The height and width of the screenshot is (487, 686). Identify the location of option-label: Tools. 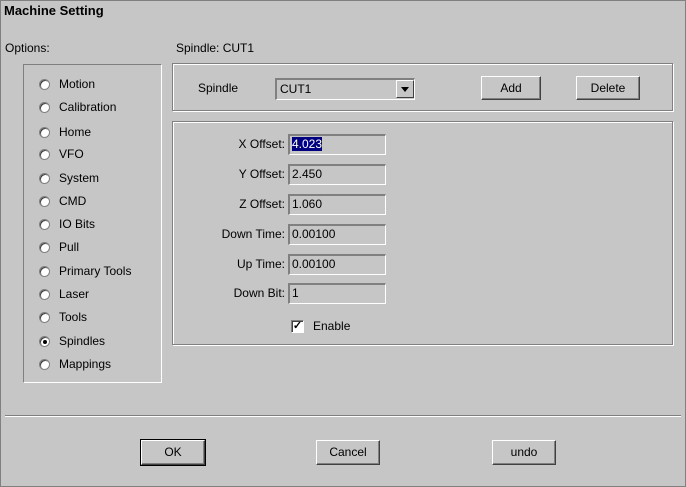
(73, 317).